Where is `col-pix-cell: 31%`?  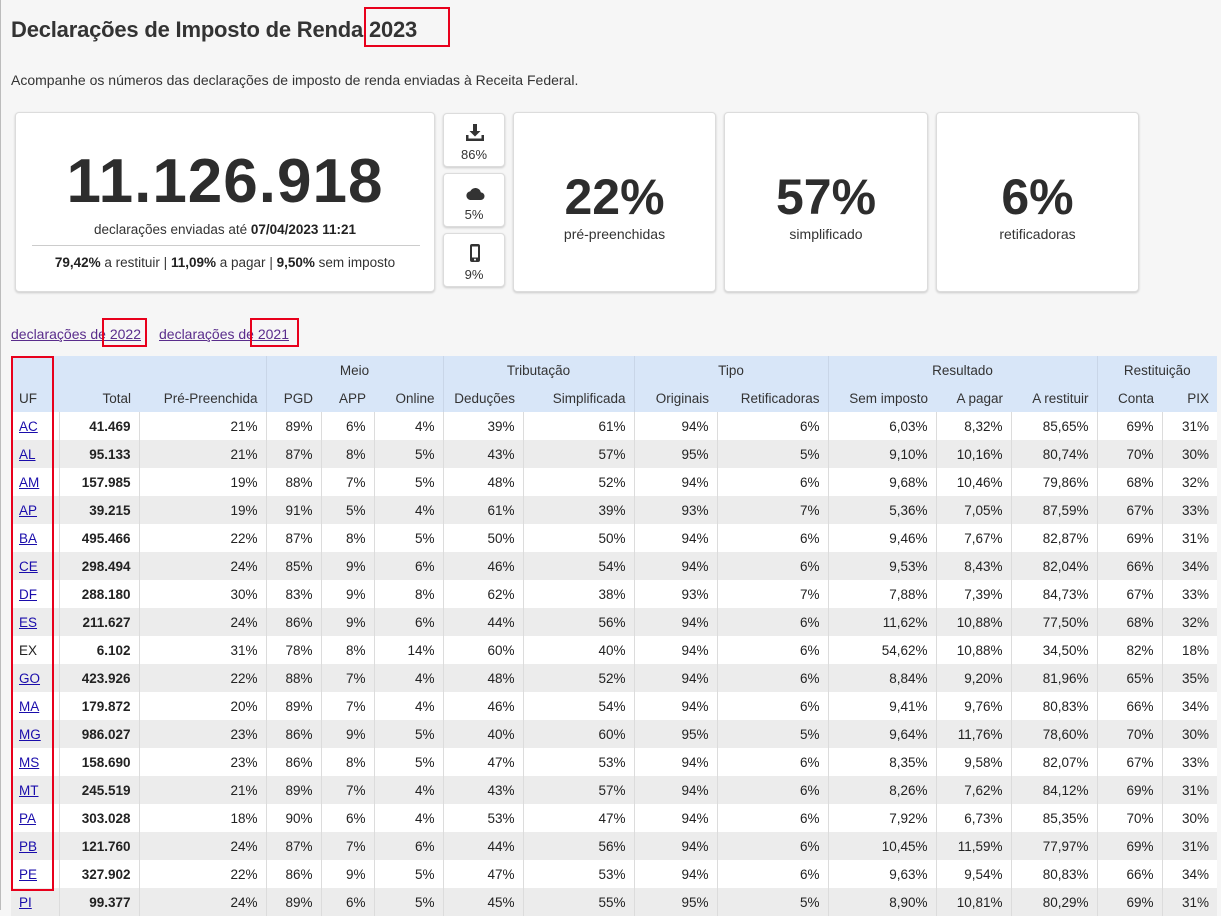 col-pix-cell: 31% is located at coordinates (1189, 426).